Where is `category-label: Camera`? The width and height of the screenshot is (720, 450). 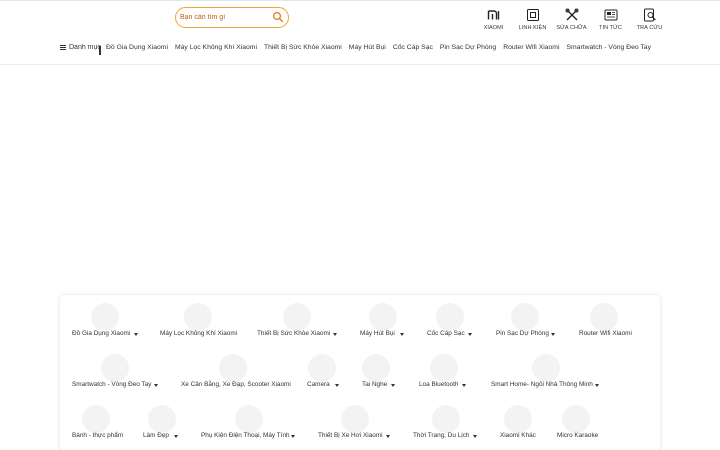
category-label: Camera is located at coordinates (318, 384).